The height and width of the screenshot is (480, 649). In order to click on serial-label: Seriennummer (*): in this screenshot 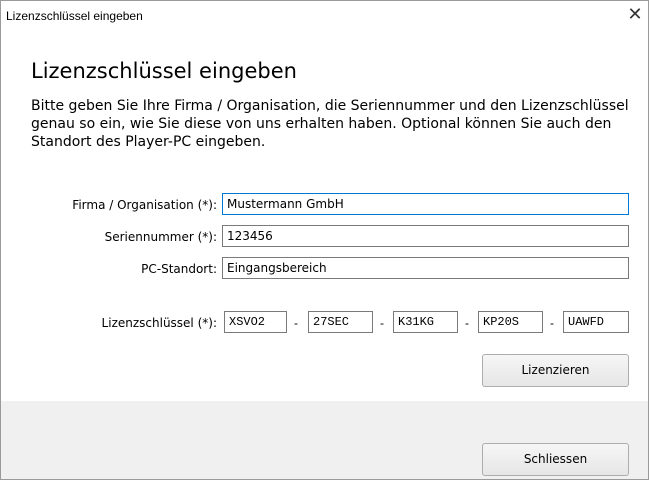, I will do `click(160, 237)`.